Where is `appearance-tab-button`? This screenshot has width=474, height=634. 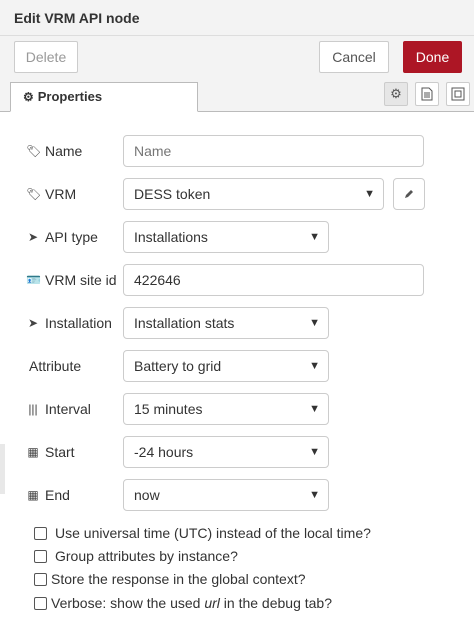
appearance-tab-button is located at coordinates (458, 94).